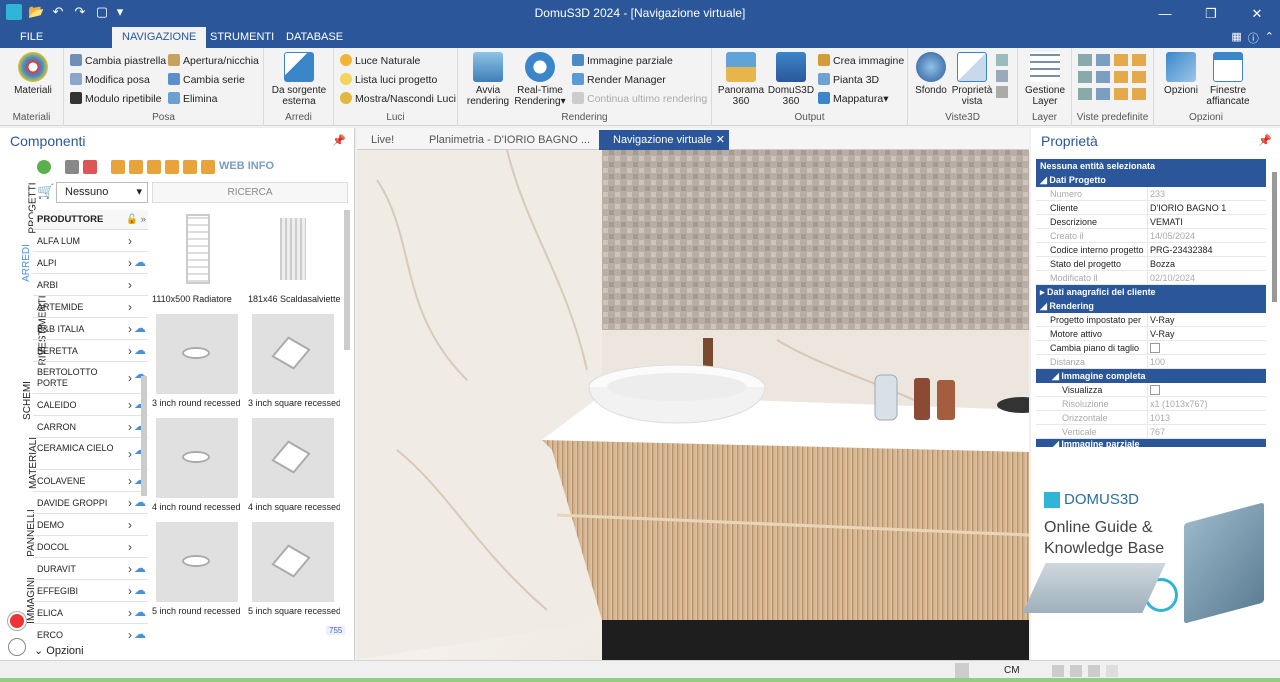 This screenshot has height=682, width=1280. Describe the element at coordinates (382, 140) in the screenshot. I see `tab-live: Live!` at that location.